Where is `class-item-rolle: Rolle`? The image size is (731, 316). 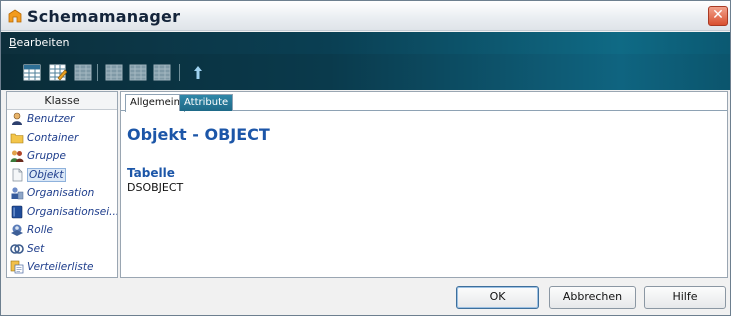
class-item-rolle: Rolle is located at coordinates (62, 230).